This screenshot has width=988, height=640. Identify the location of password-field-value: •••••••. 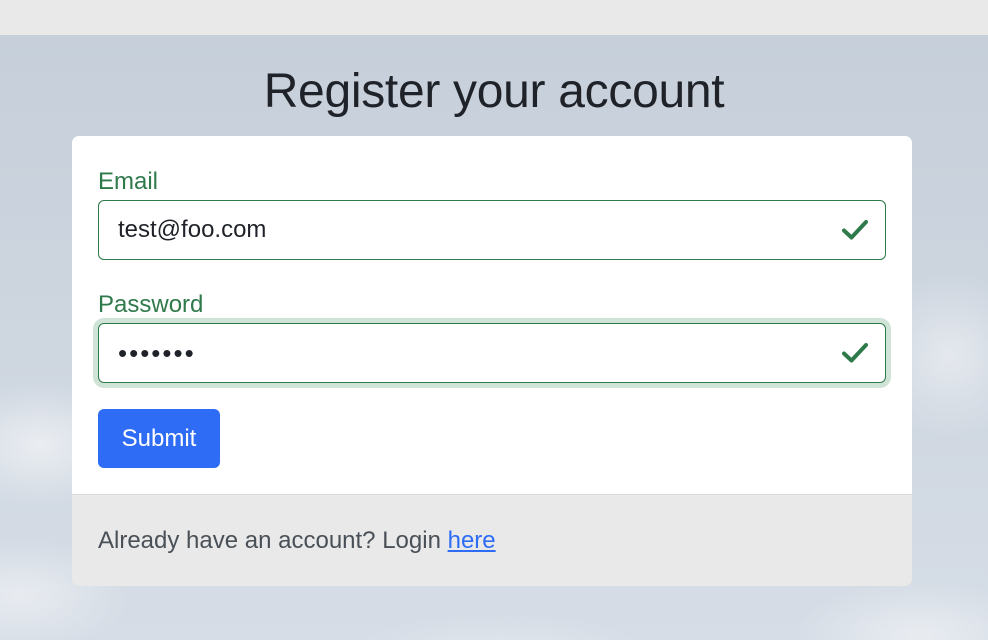
(157, 353).